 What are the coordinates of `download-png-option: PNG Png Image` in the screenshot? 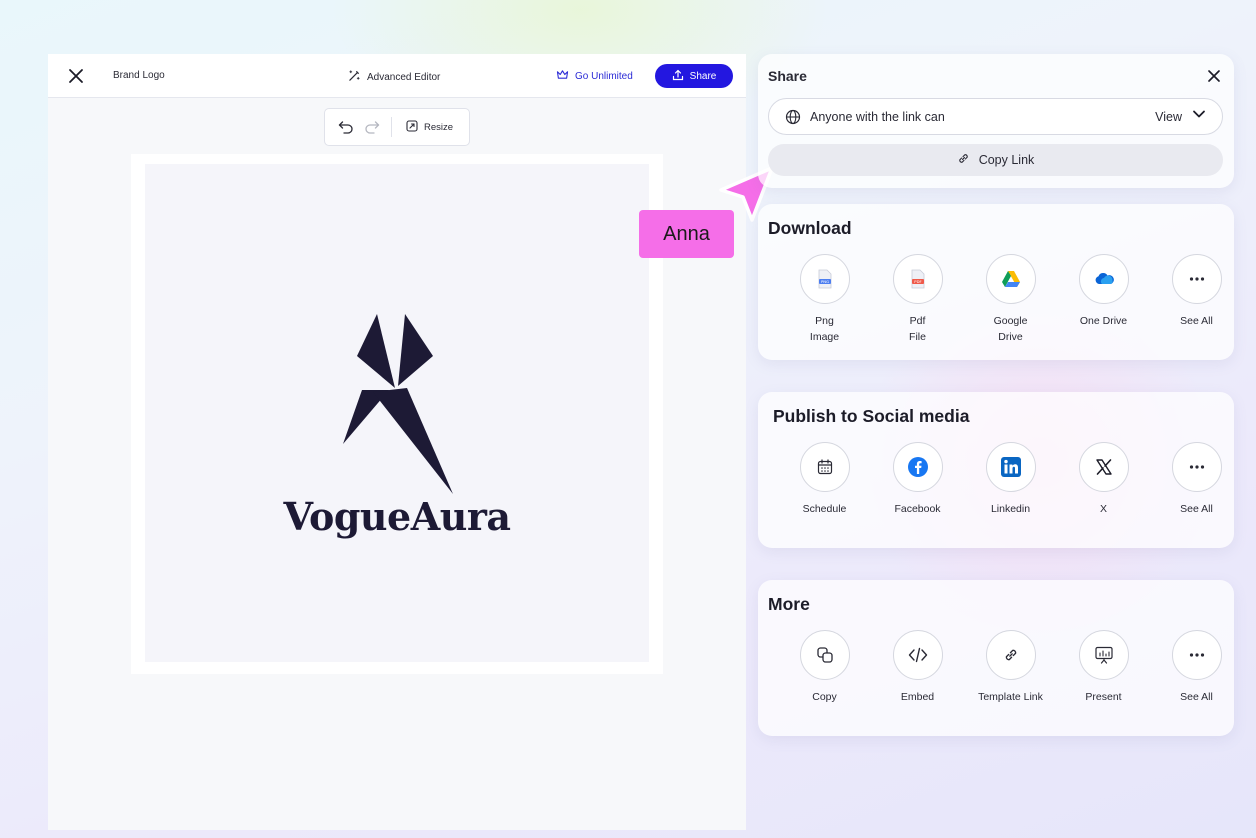 It's located at (824, 299).